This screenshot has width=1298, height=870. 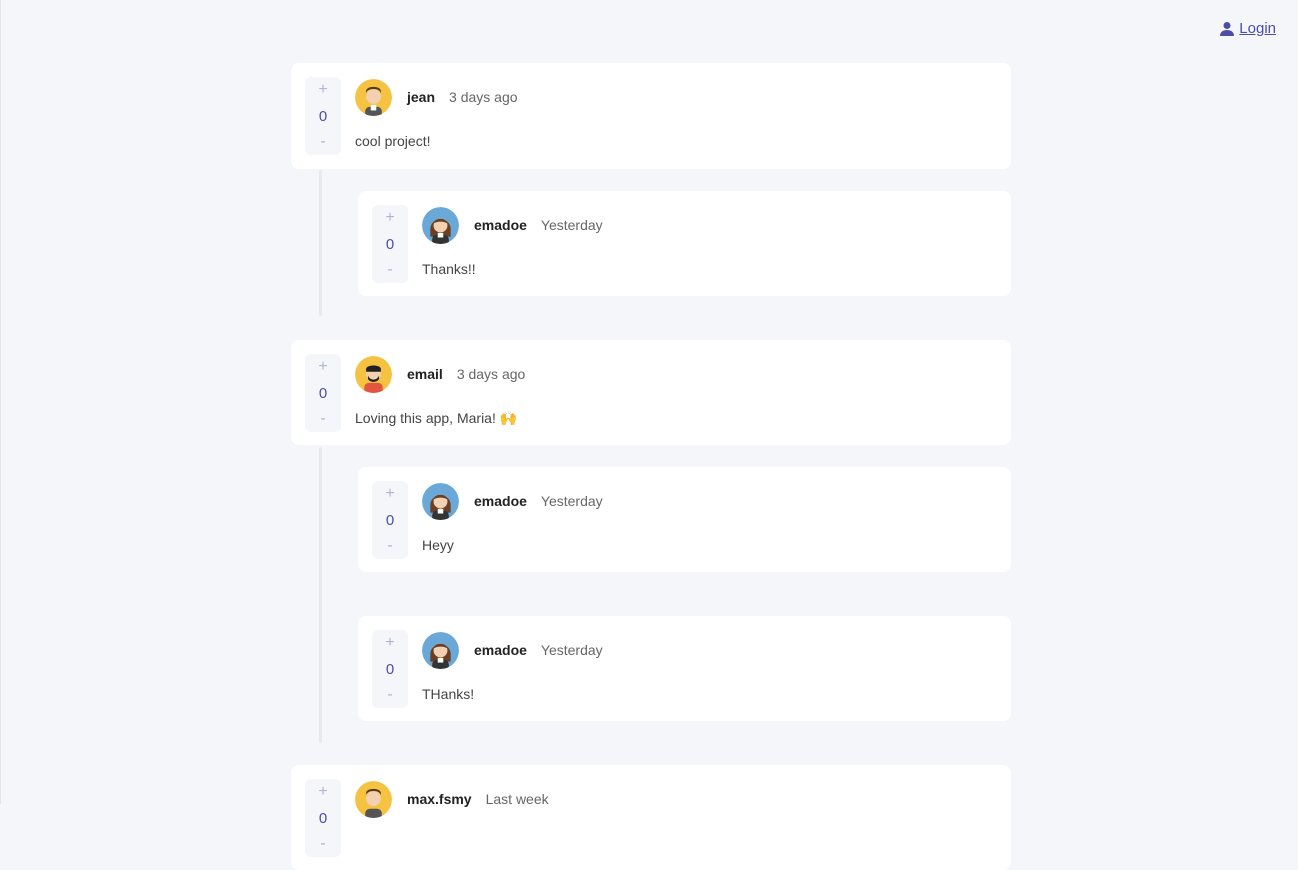 I want to click on comment-username: email, so click(x=425, y=374).